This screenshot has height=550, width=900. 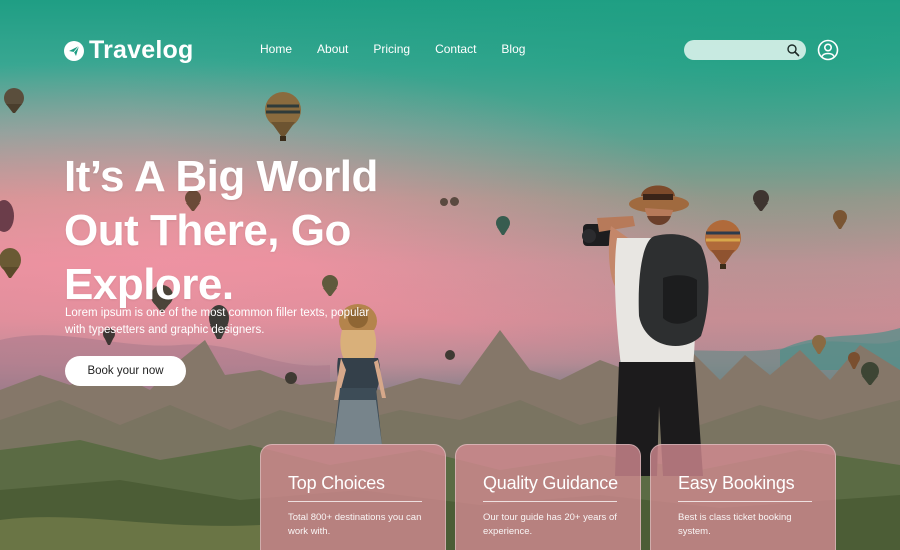 What do you see at coordinates (455, 49) in the screenshot?
I see `nav-contact: Contact` at bounding box center [455, 49].